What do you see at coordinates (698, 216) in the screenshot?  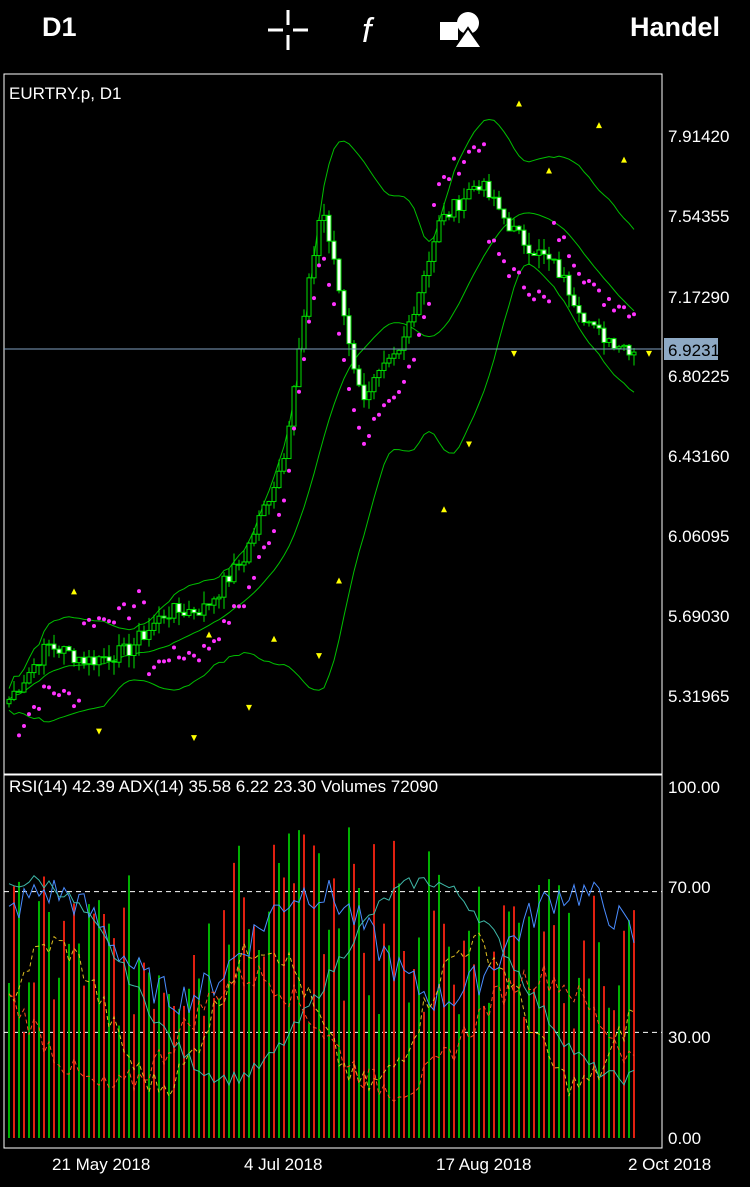 I see `price-tick: 7.54355` at bounding box center [698, 216].